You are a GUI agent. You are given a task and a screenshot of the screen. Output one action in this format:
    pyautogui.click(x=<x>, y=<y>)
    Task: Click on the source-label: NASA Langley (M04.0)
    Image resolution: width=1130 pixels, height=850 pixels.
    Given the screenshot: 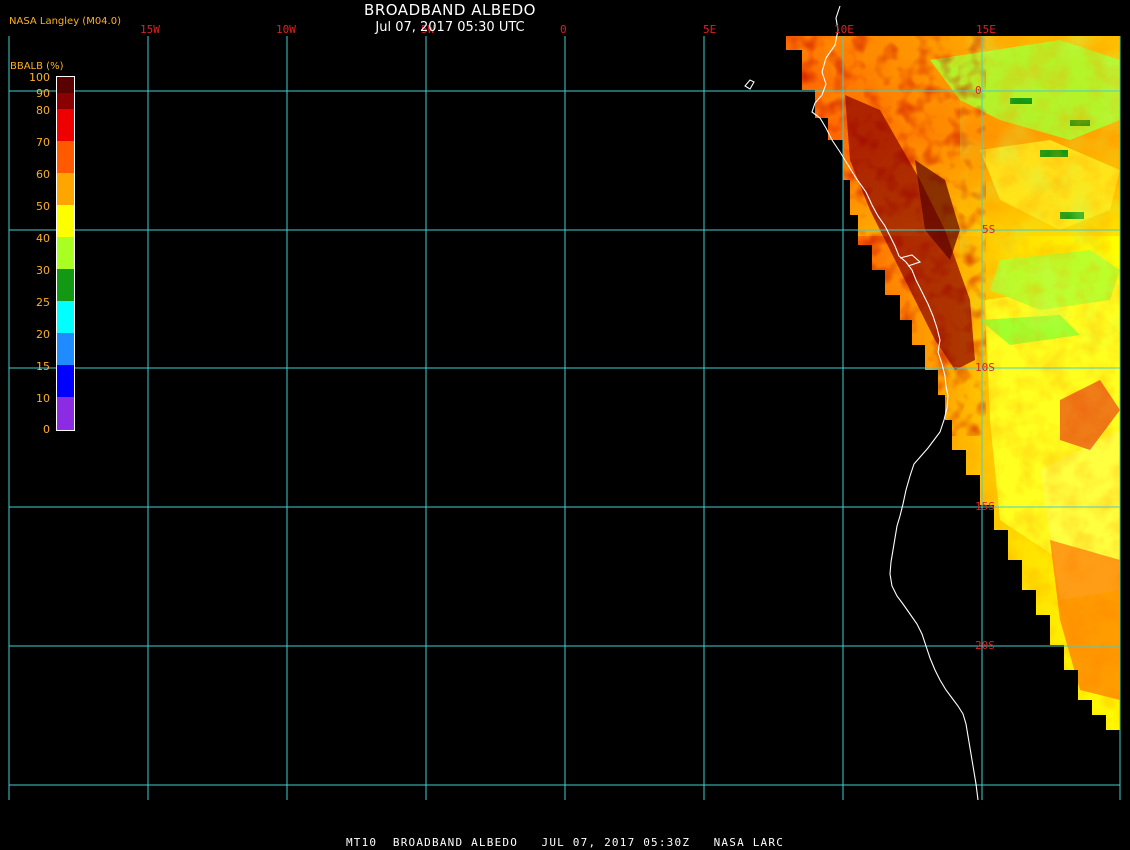 What is the action you would take?
    pyautogui.click(x=65, y=21)
    